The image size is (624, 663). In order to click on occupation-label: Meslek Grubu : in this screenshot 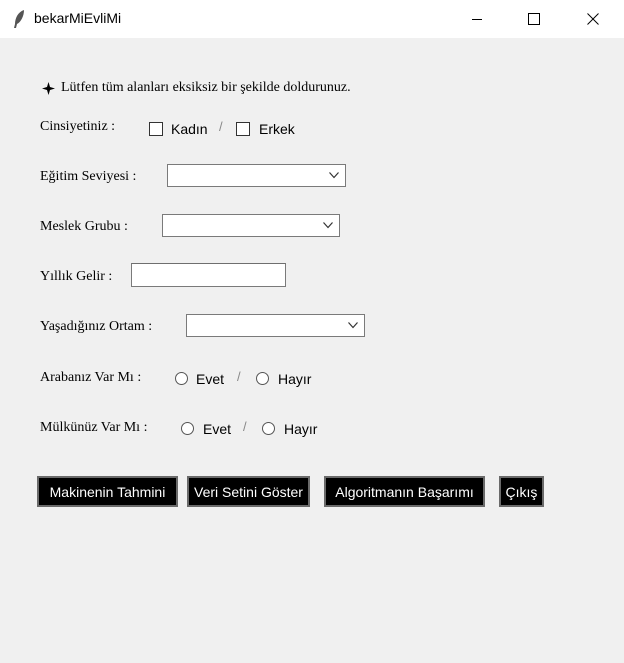, I will do `click(84, 226)`.